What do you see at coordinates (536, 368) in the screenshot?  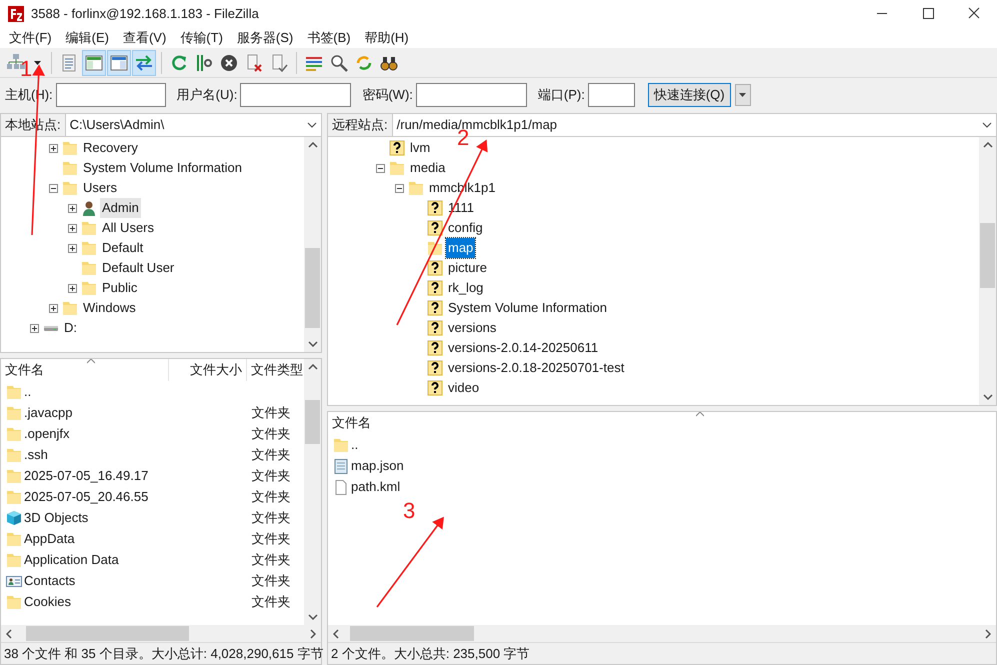 I see `tree-item: versions-2.0.18-20250701-test` at bounding box center [536, 368].